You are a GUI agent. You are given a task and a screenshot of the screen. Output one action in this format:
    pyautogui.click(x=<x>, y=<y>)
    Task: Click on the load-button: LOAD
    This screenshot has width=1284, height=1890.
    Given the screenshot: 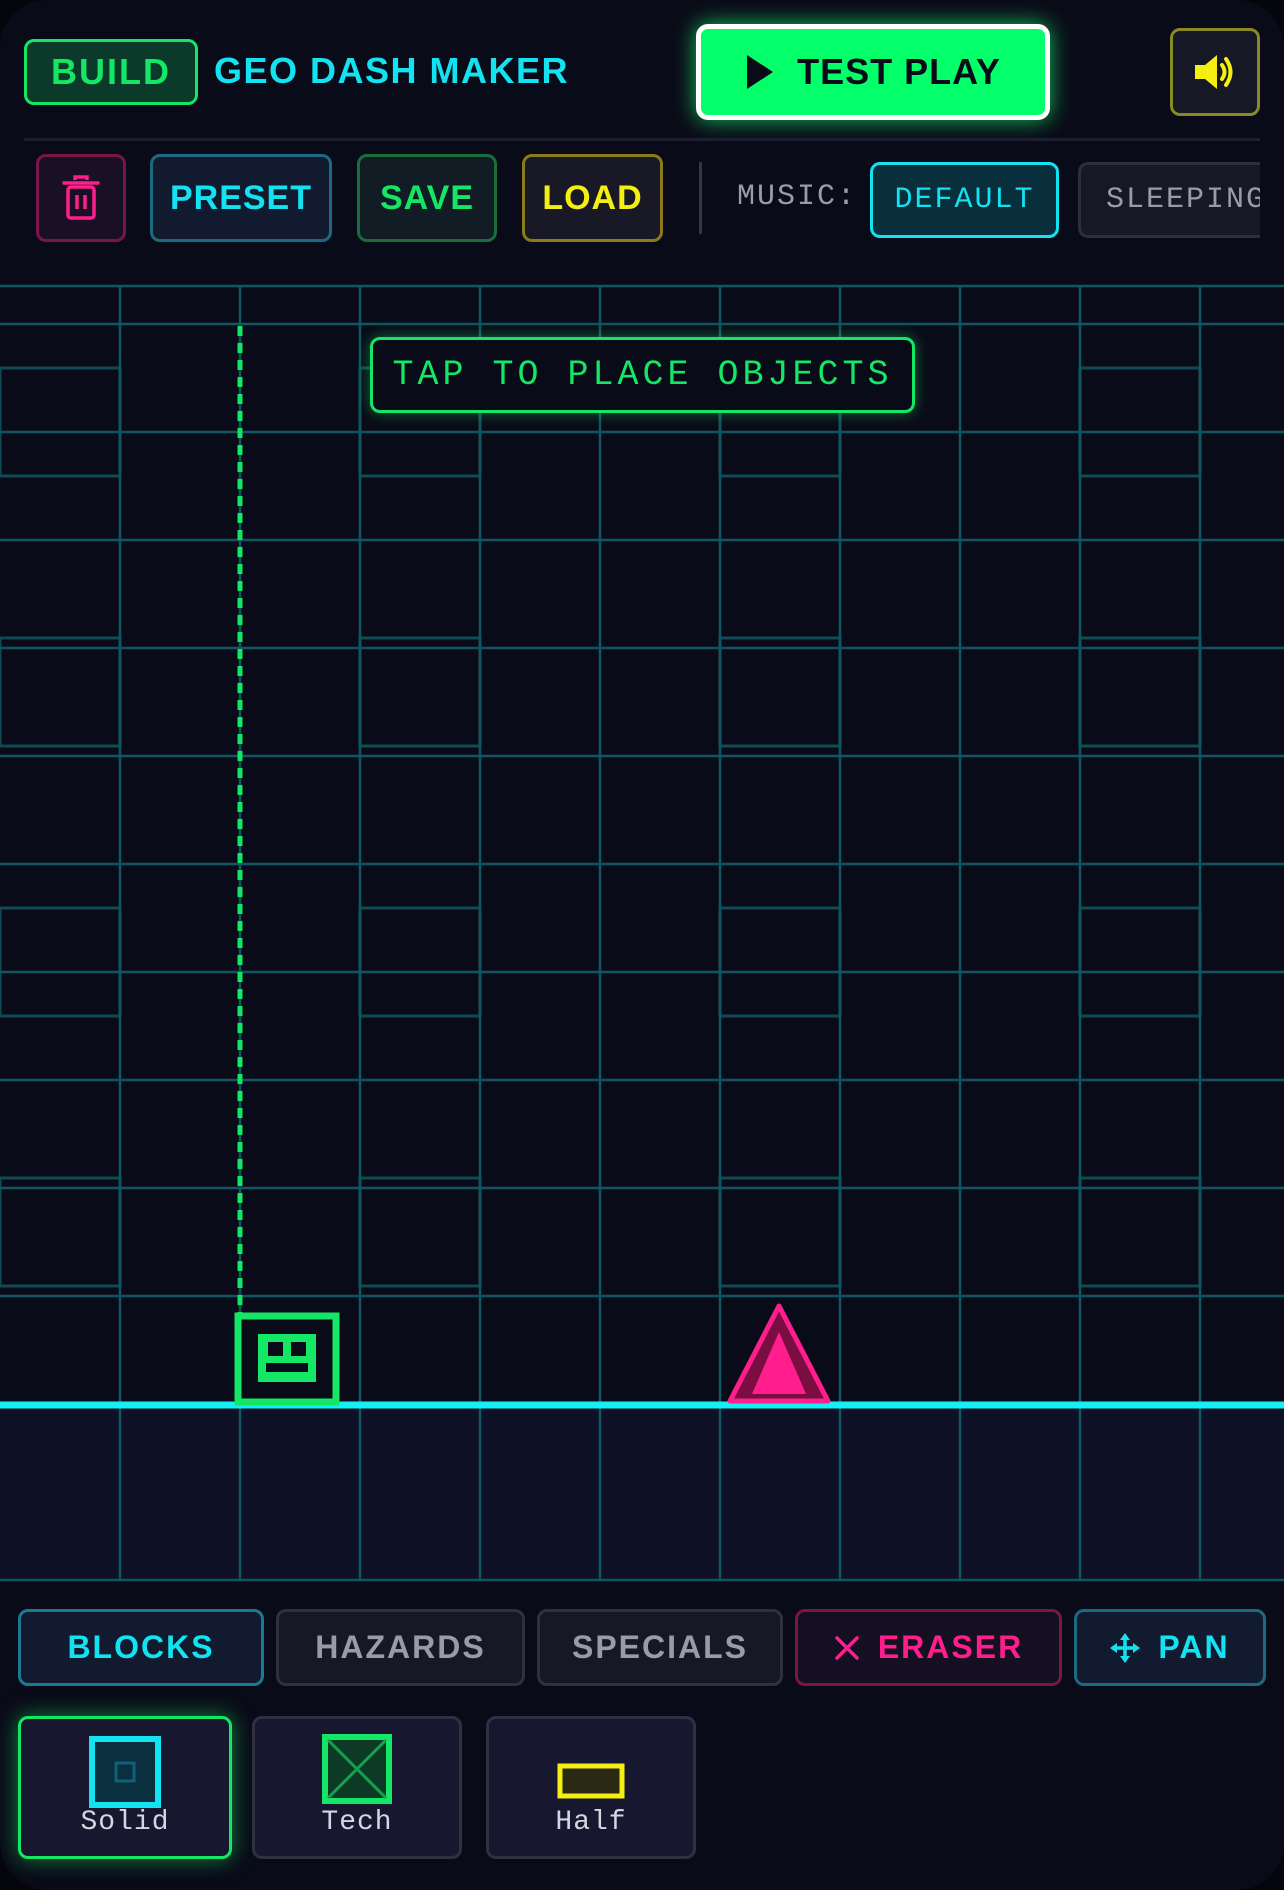 What is the action you would take?
    pyautogui.click(x=592, y=198)
    